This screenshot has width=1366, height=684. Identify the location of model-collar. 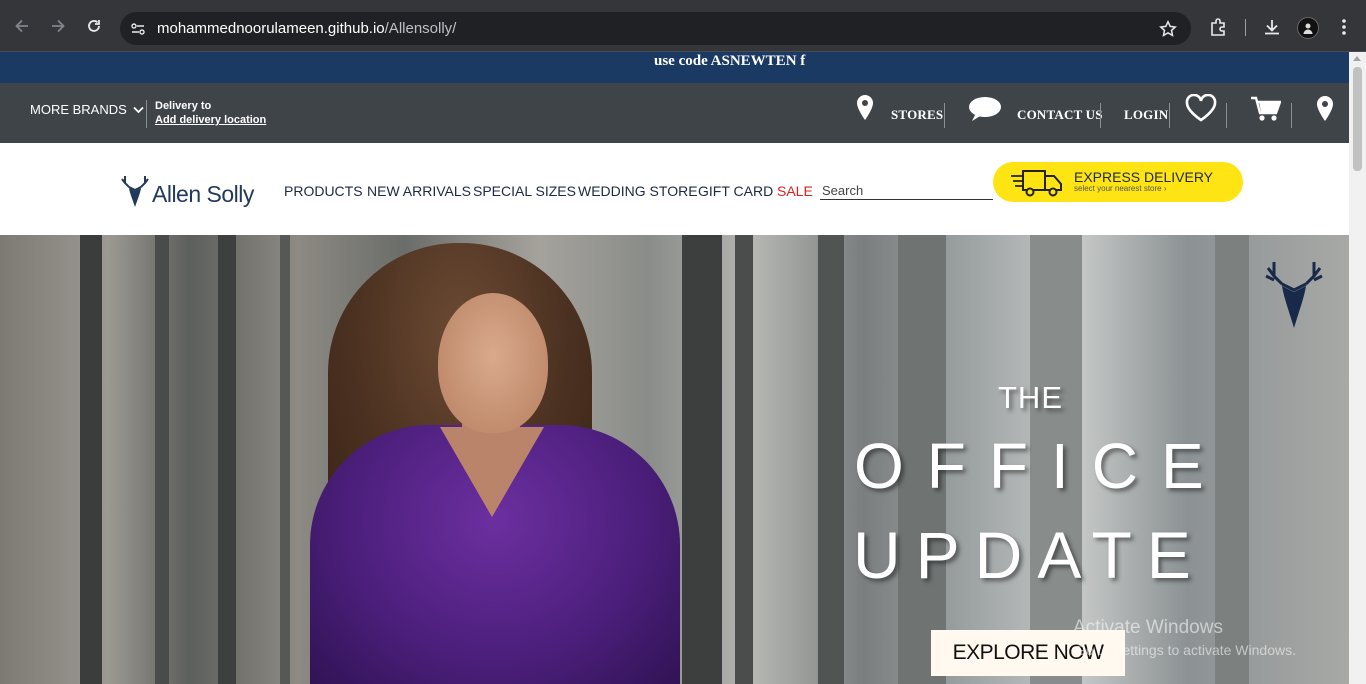
(492, 472).